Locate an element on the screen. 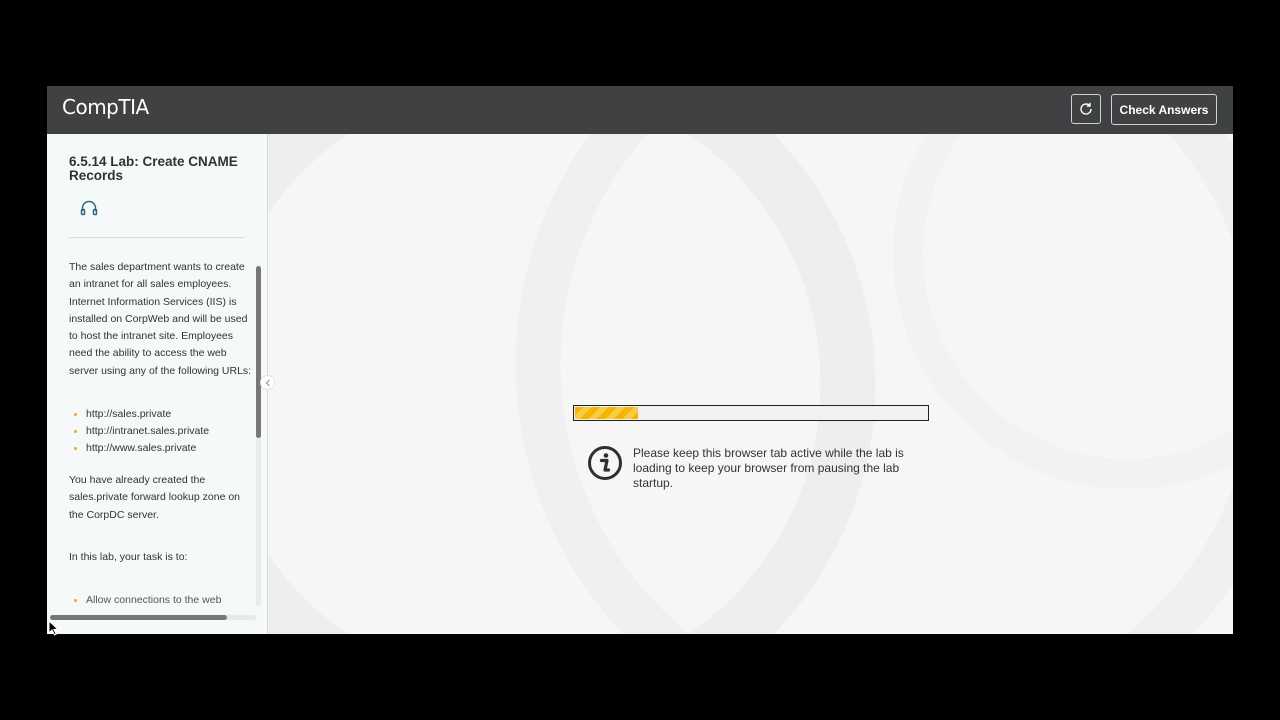  task-item: Allow connections to the web is located at coordinates (162, 600).